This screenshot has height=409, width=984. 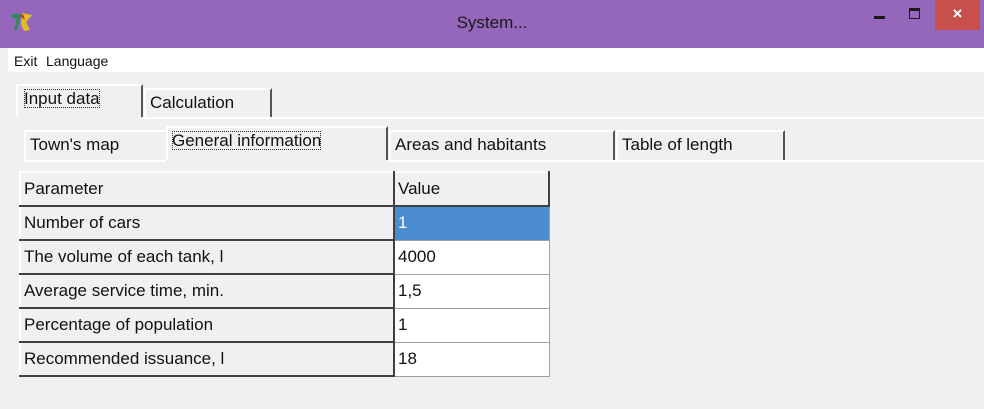 I want to click on column-header-parameter: Parameter, so click(x=207, y=189).